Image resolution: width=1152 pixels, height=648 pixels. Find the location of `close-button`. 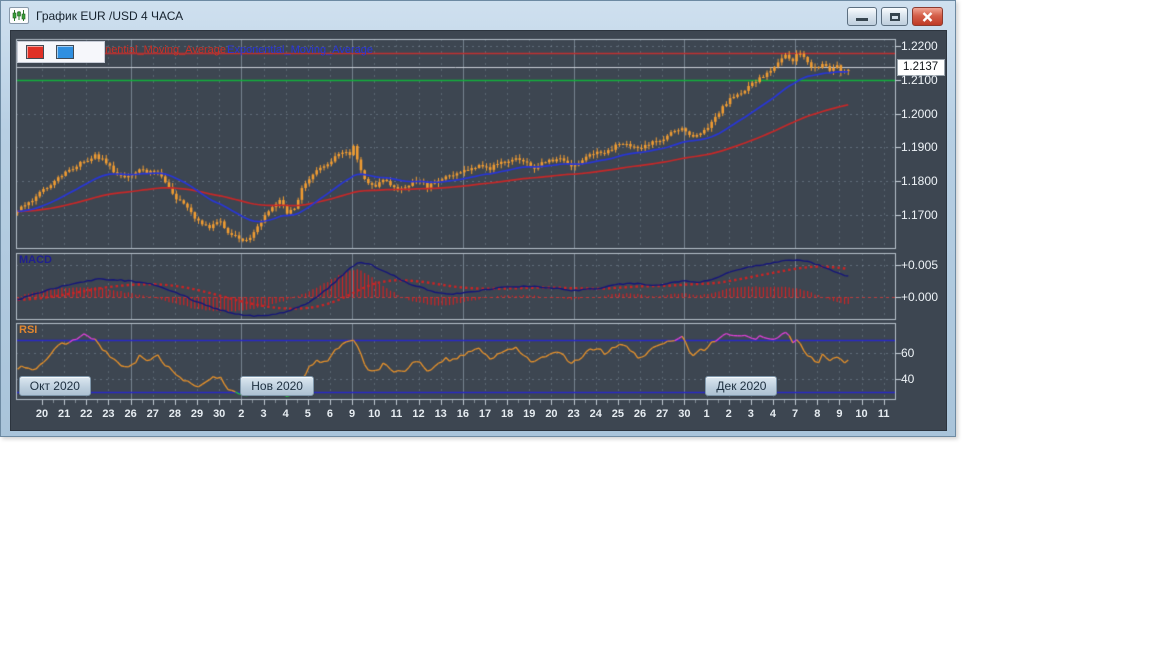

close-button is located at coordinates (927, 16).